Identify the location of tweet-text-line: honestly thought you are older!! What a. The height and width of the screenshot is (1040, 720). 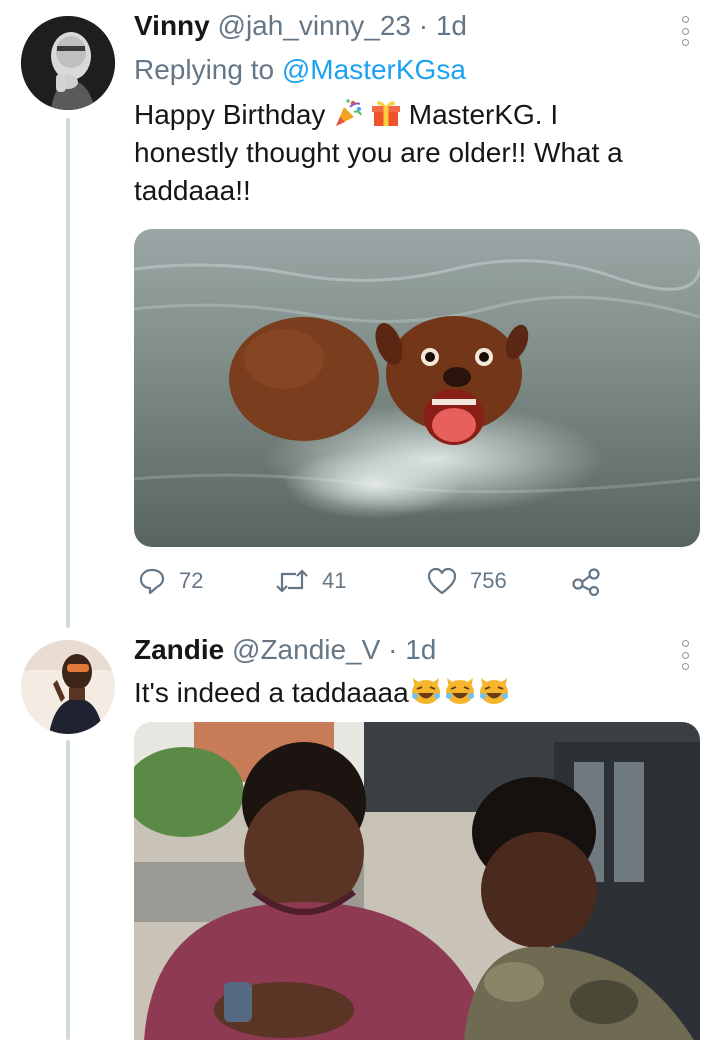
(378, 152).